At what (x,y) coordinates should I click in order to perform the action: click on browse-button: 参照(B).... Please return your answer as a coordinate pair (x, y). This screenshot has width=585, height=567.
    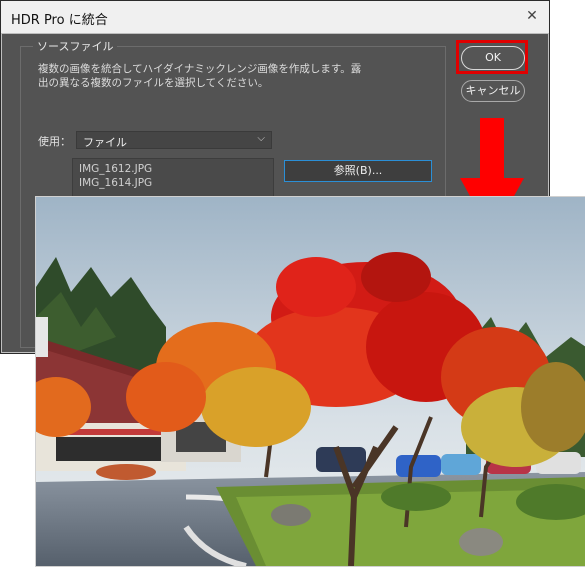
    Looking at the image, I should click on (358, 171).